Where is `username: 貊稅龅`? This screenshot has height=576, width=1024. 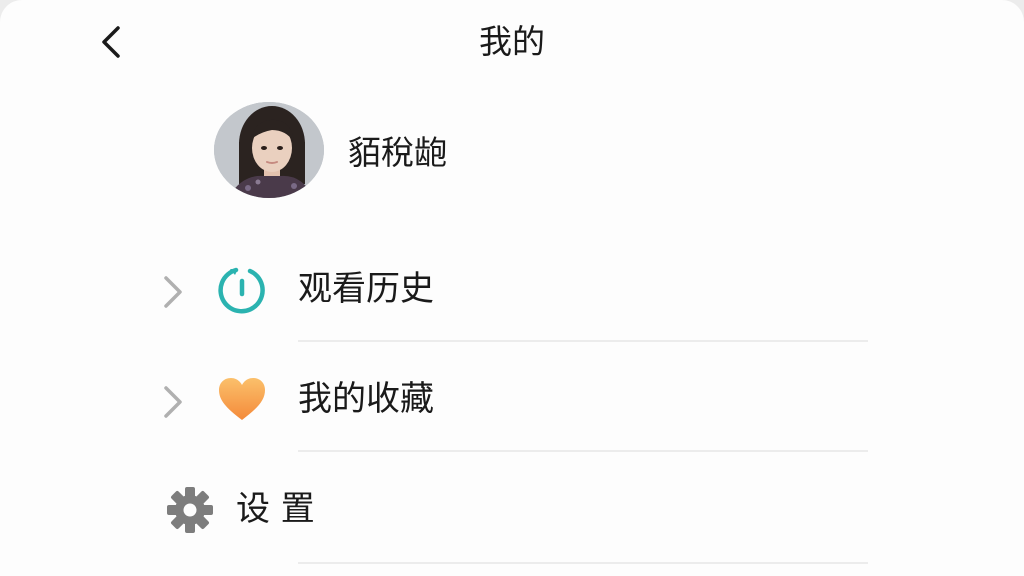
username: 貊稅龅 is located at coordinates (397, 152).